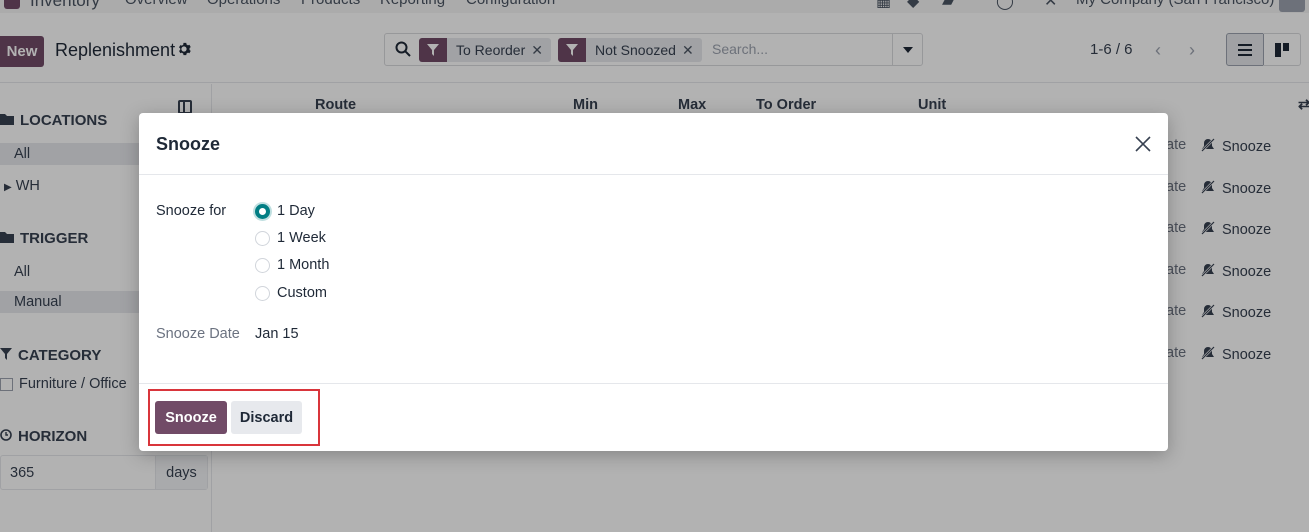  I want to click on snooze-button: Snooze, so click(191, 417).